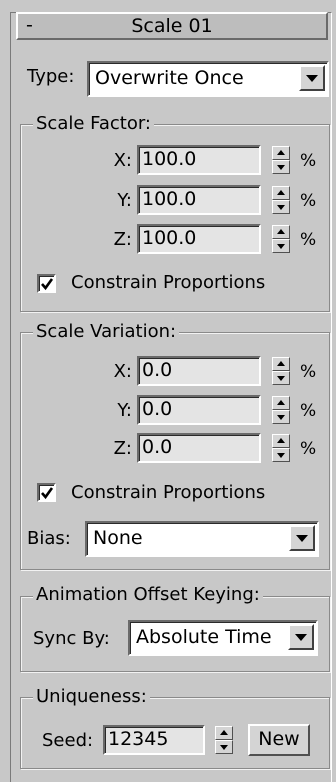  I want to click on sync-by-dropdown: Absolute Time, so click(223, 638).